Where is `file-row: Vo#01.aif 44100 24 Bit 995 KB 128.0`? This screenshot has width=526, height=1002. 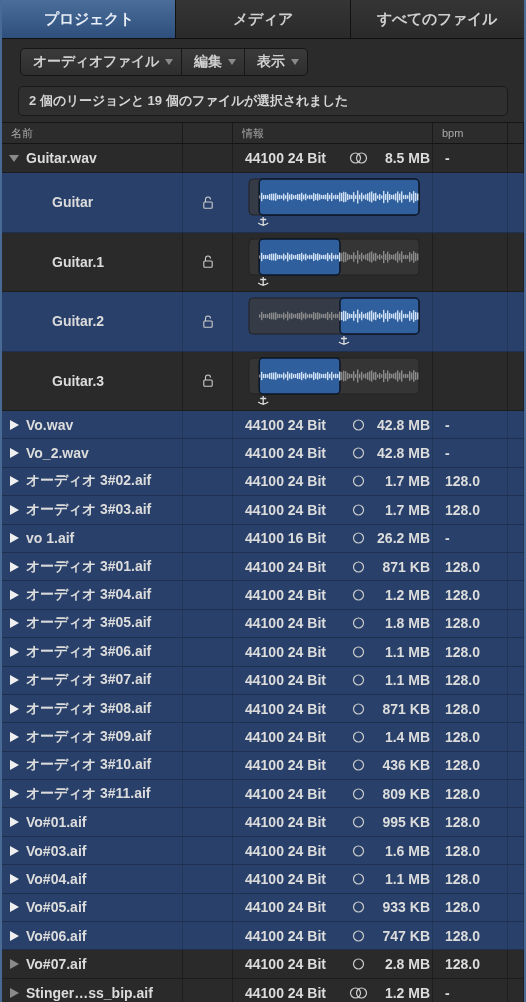 file-row: Vo#01.aif 44100 24 Bit 995 KB 128.0 is located at coordinates (263, 822).